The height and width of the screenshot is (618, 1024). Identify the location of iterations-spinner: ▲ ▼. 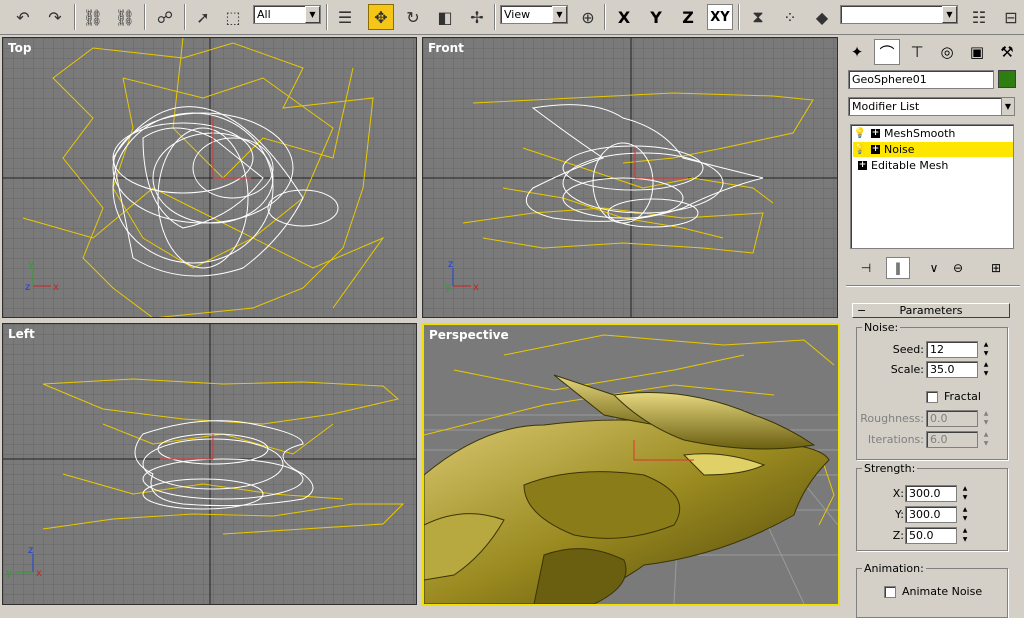
(986, 439).